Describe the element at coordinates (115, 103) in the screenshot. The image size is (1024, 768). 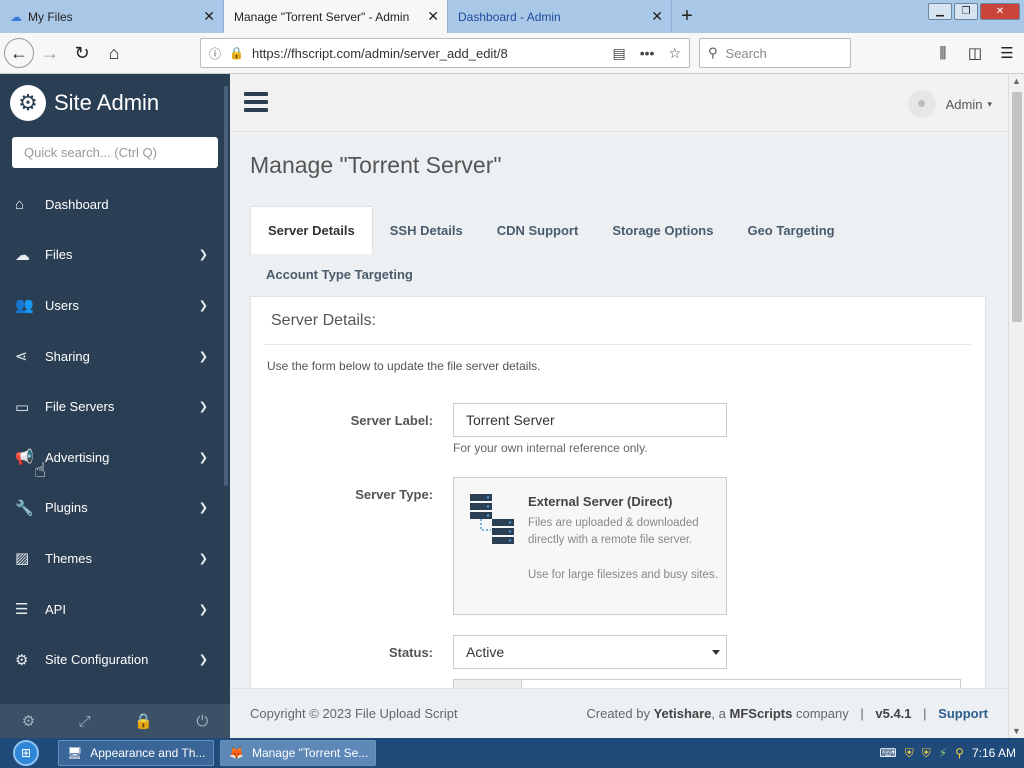
I see `brand: ⚙ Site Admin` at that location.